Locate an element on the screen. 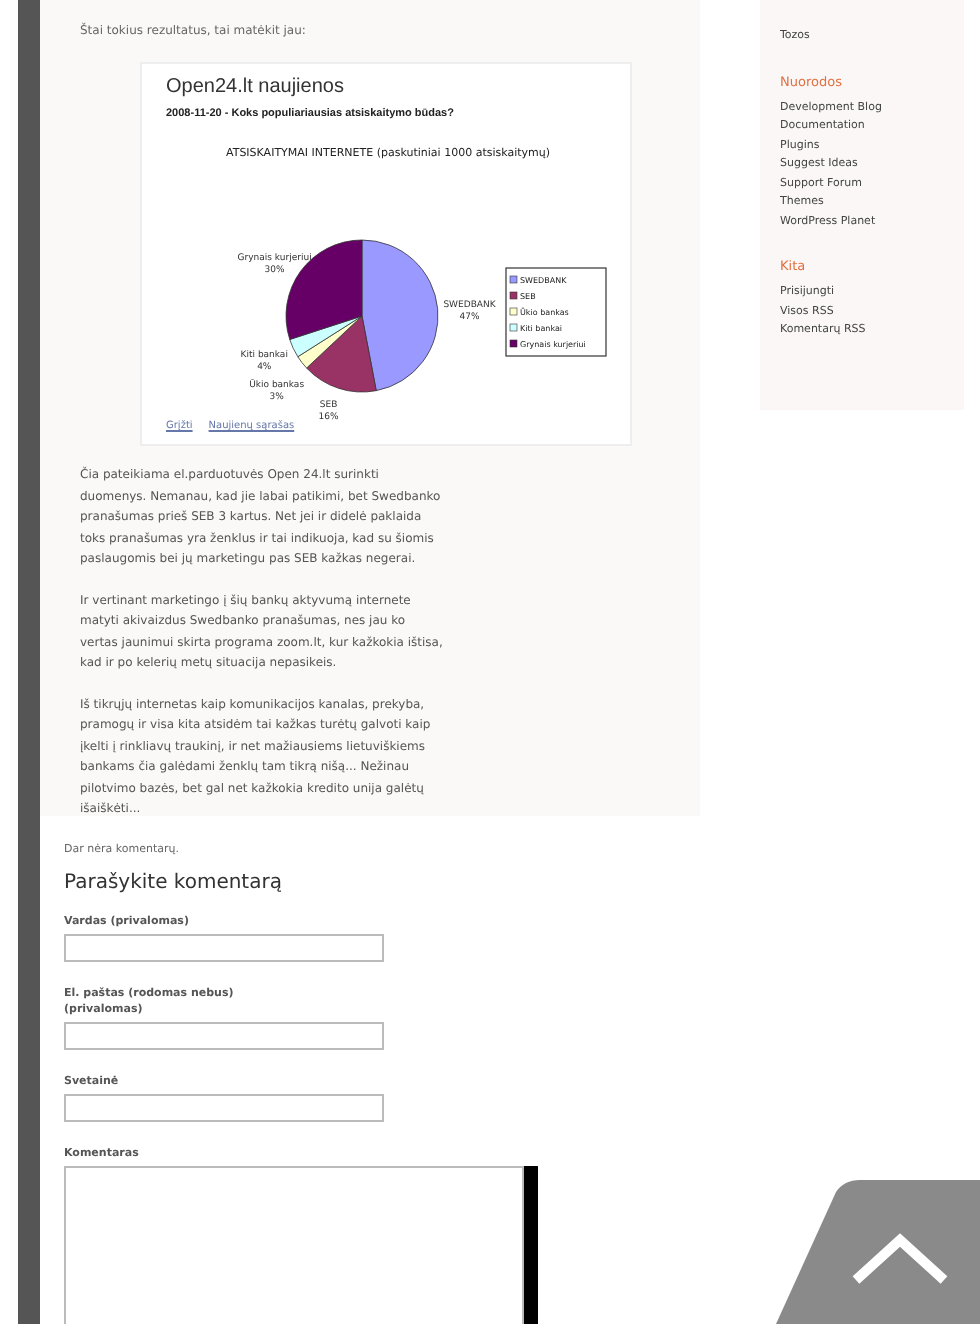 The image size is (980, 1324). comment-textarea is located at coordinates (294, 1245).